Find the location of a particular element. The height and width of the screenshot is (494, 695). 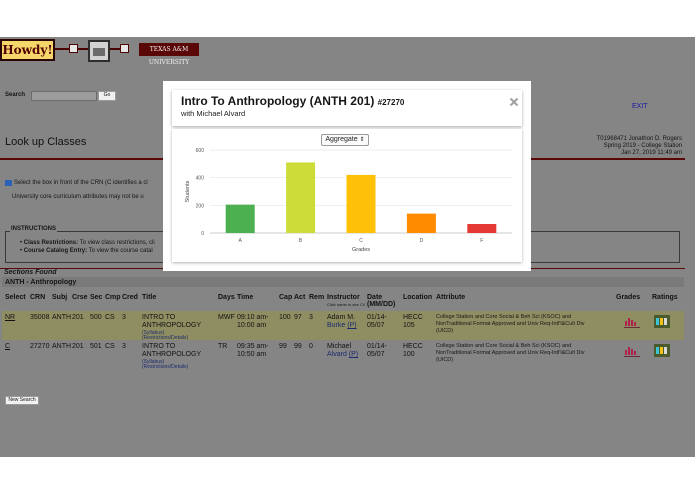

col-subj: Subj is located at coordinates (60, 297).